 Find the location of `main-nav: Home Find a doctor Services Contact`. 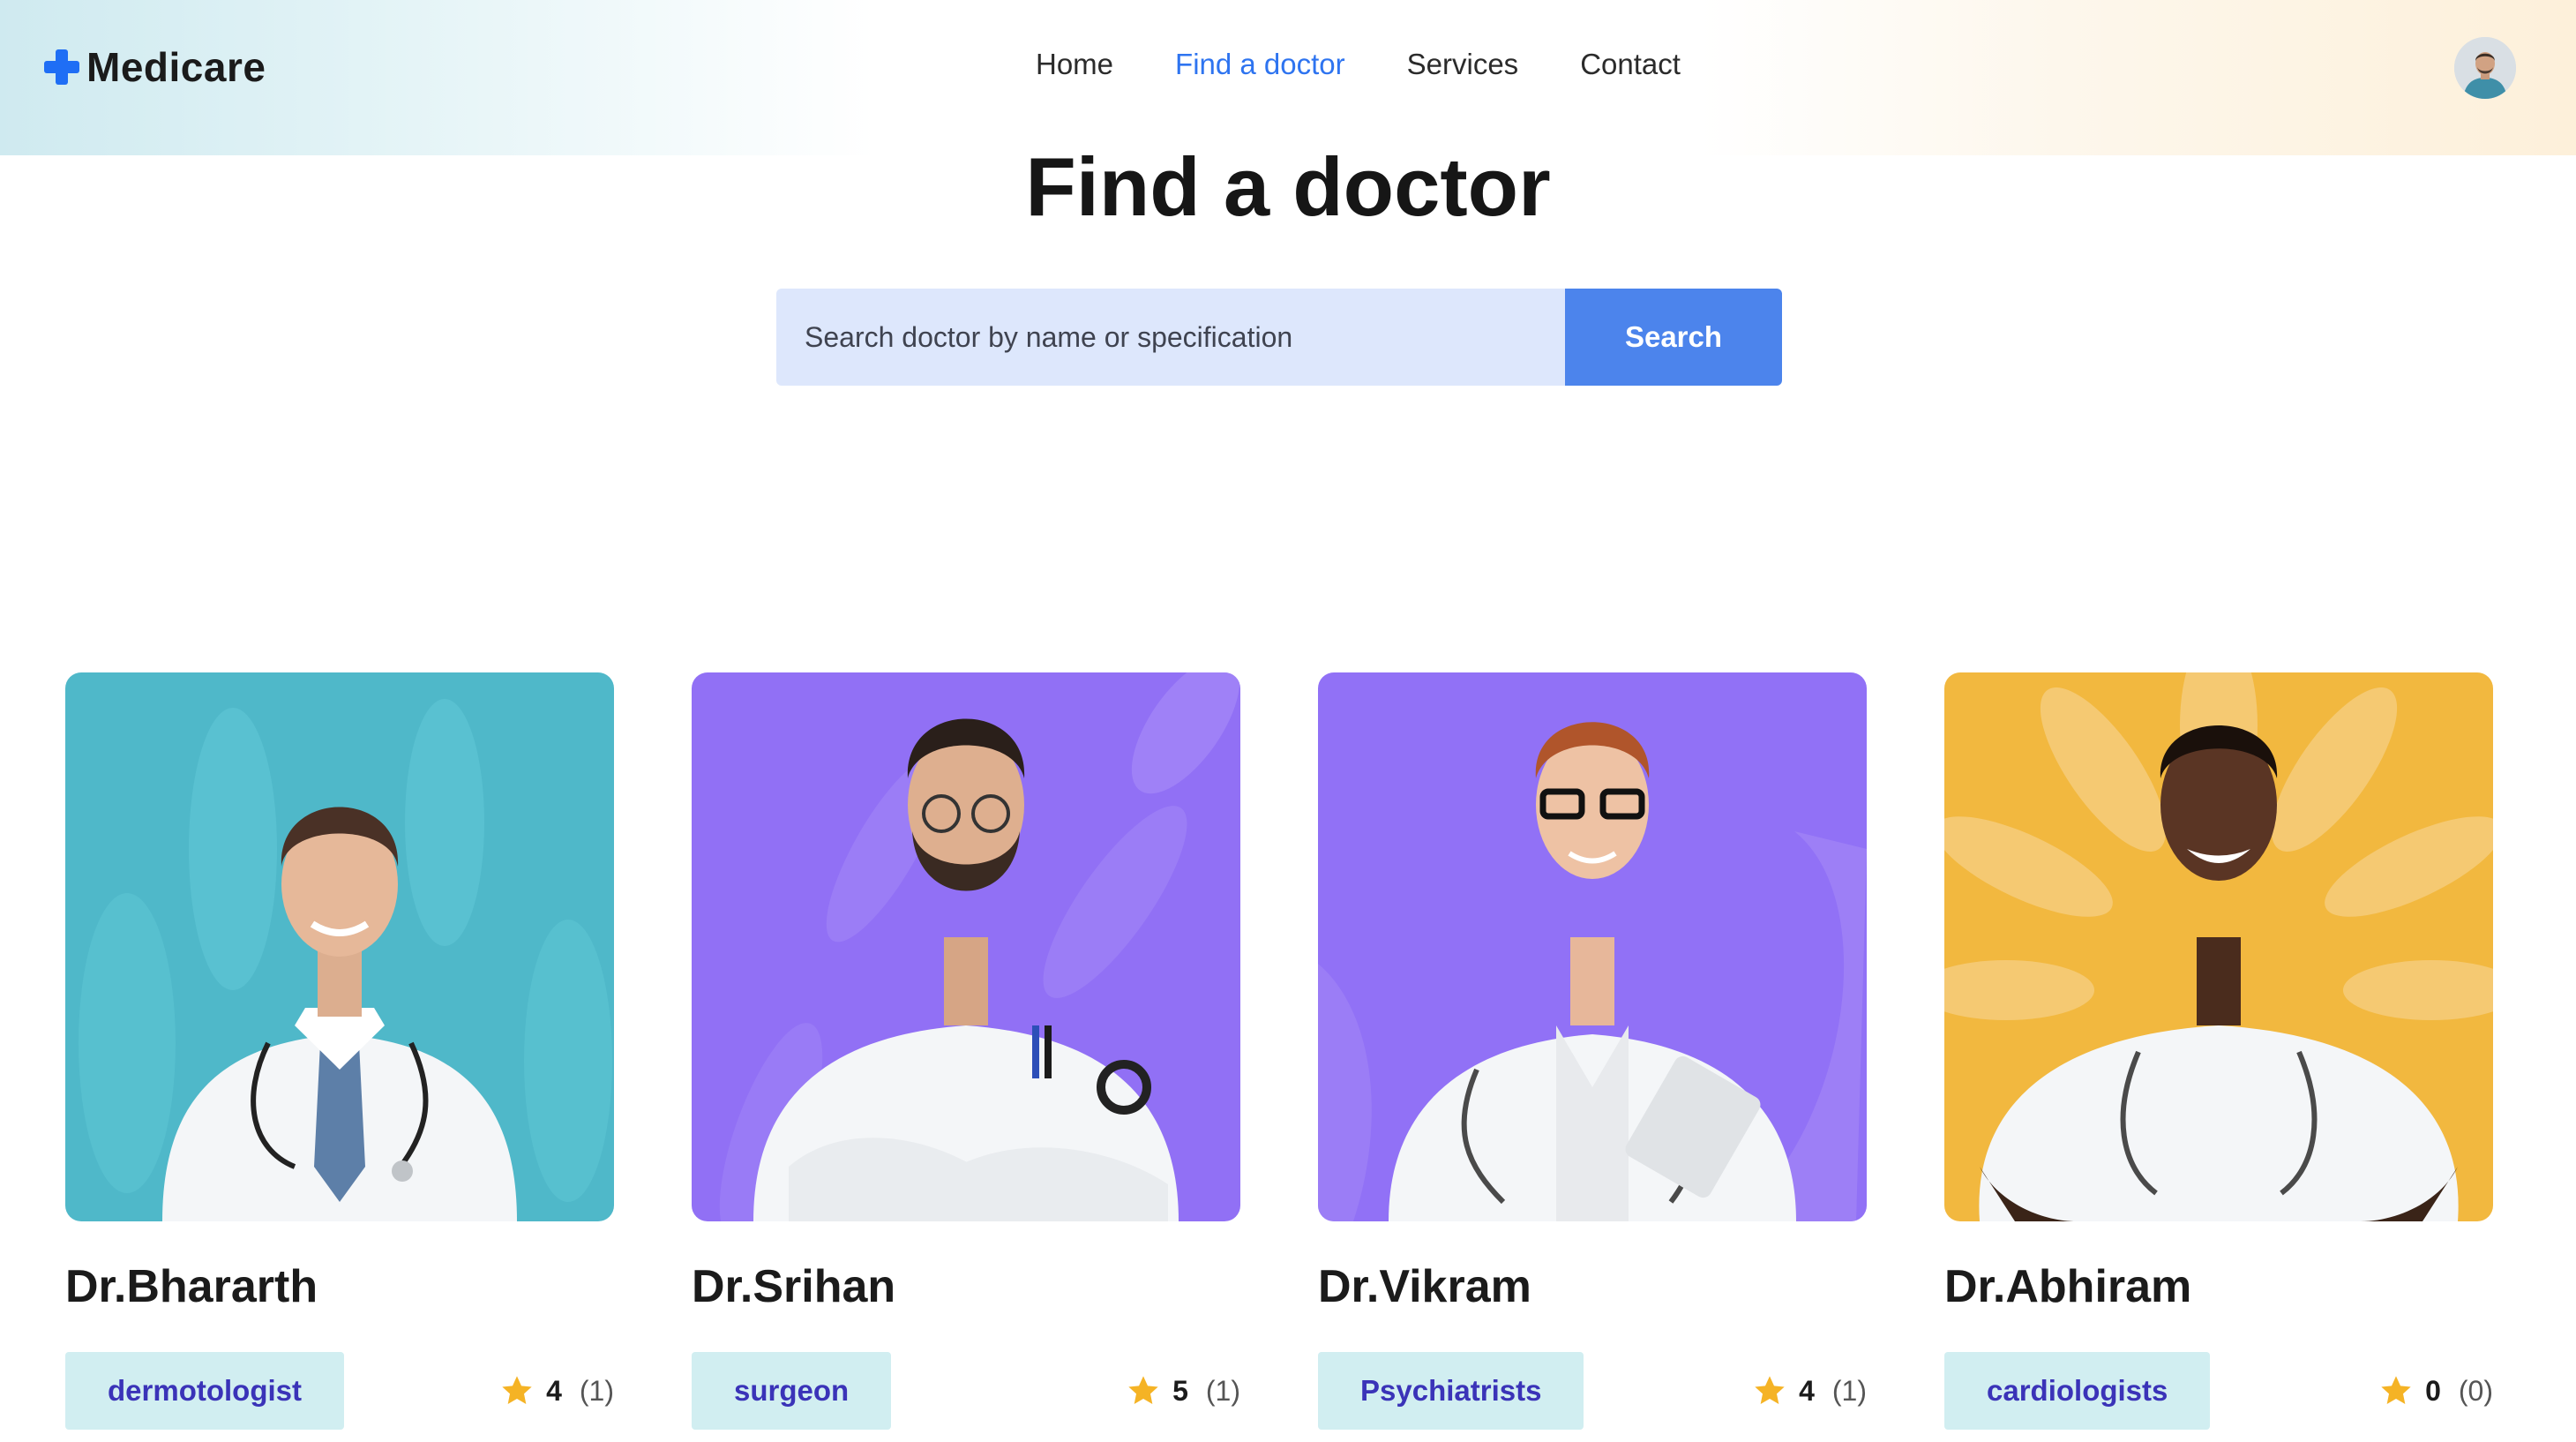

main-nav: Home Find a doctor Services Contact is located at coordinates (1359, 64).